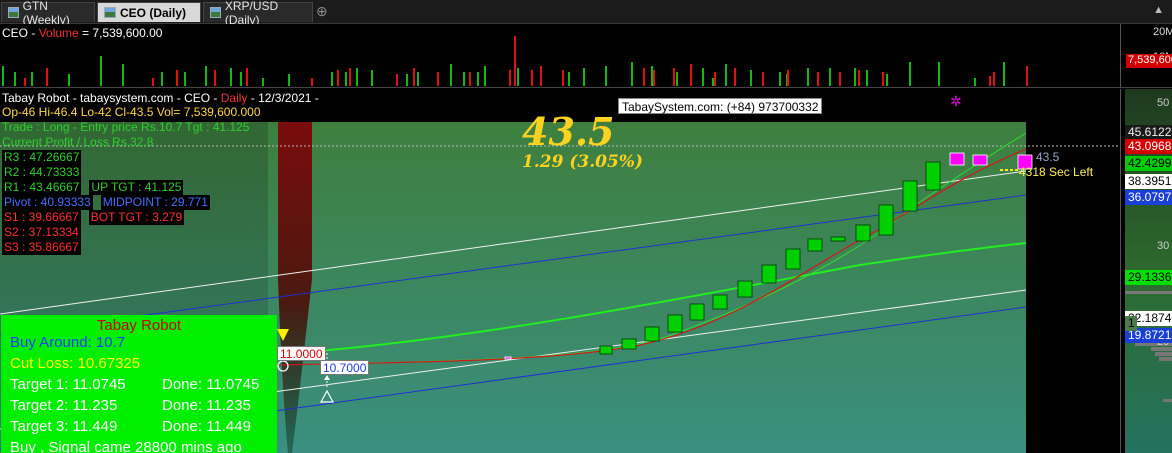  I want to click on volume-bars, so click(515, 61).